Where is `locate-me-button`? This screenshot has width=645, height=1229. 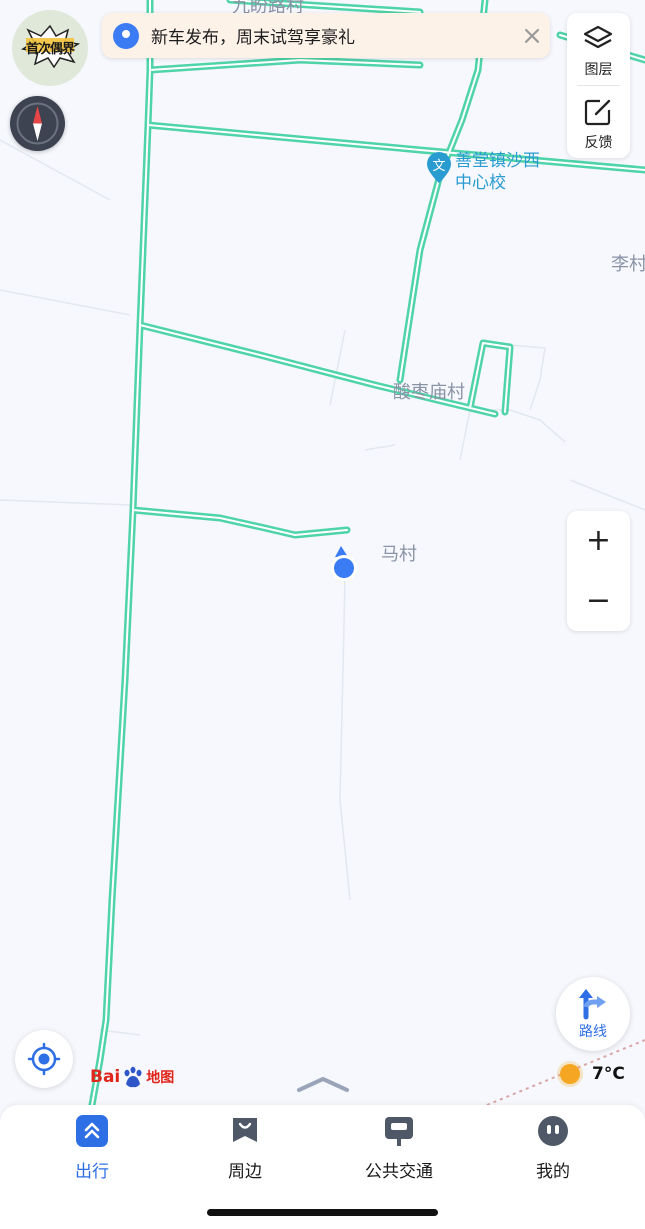
locate-me-button is located at coordinates (44, 1059).